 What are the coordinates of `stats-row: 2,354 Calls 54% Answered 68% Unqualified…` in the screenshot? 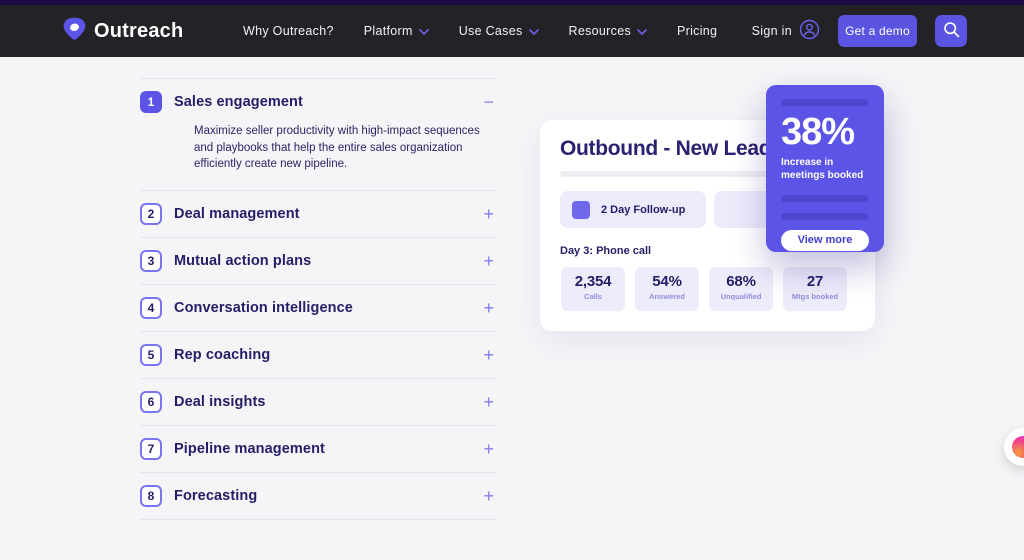 It's located at (718, 289).